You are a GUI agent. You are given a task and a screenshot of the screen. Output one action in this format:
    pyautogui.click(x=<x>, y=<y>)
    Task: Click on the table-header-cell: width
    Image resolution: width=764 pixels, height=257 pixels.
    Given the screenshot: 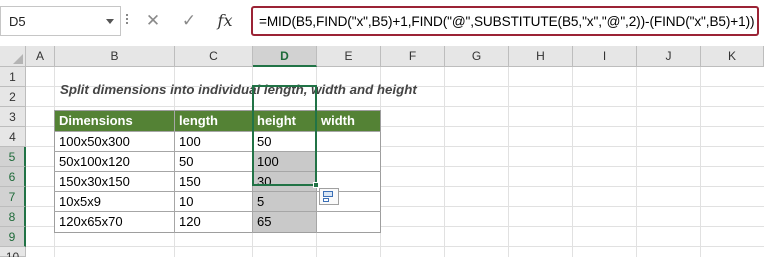 What is the action you would take?
    pyautogui.click(x=348, y=121)
    